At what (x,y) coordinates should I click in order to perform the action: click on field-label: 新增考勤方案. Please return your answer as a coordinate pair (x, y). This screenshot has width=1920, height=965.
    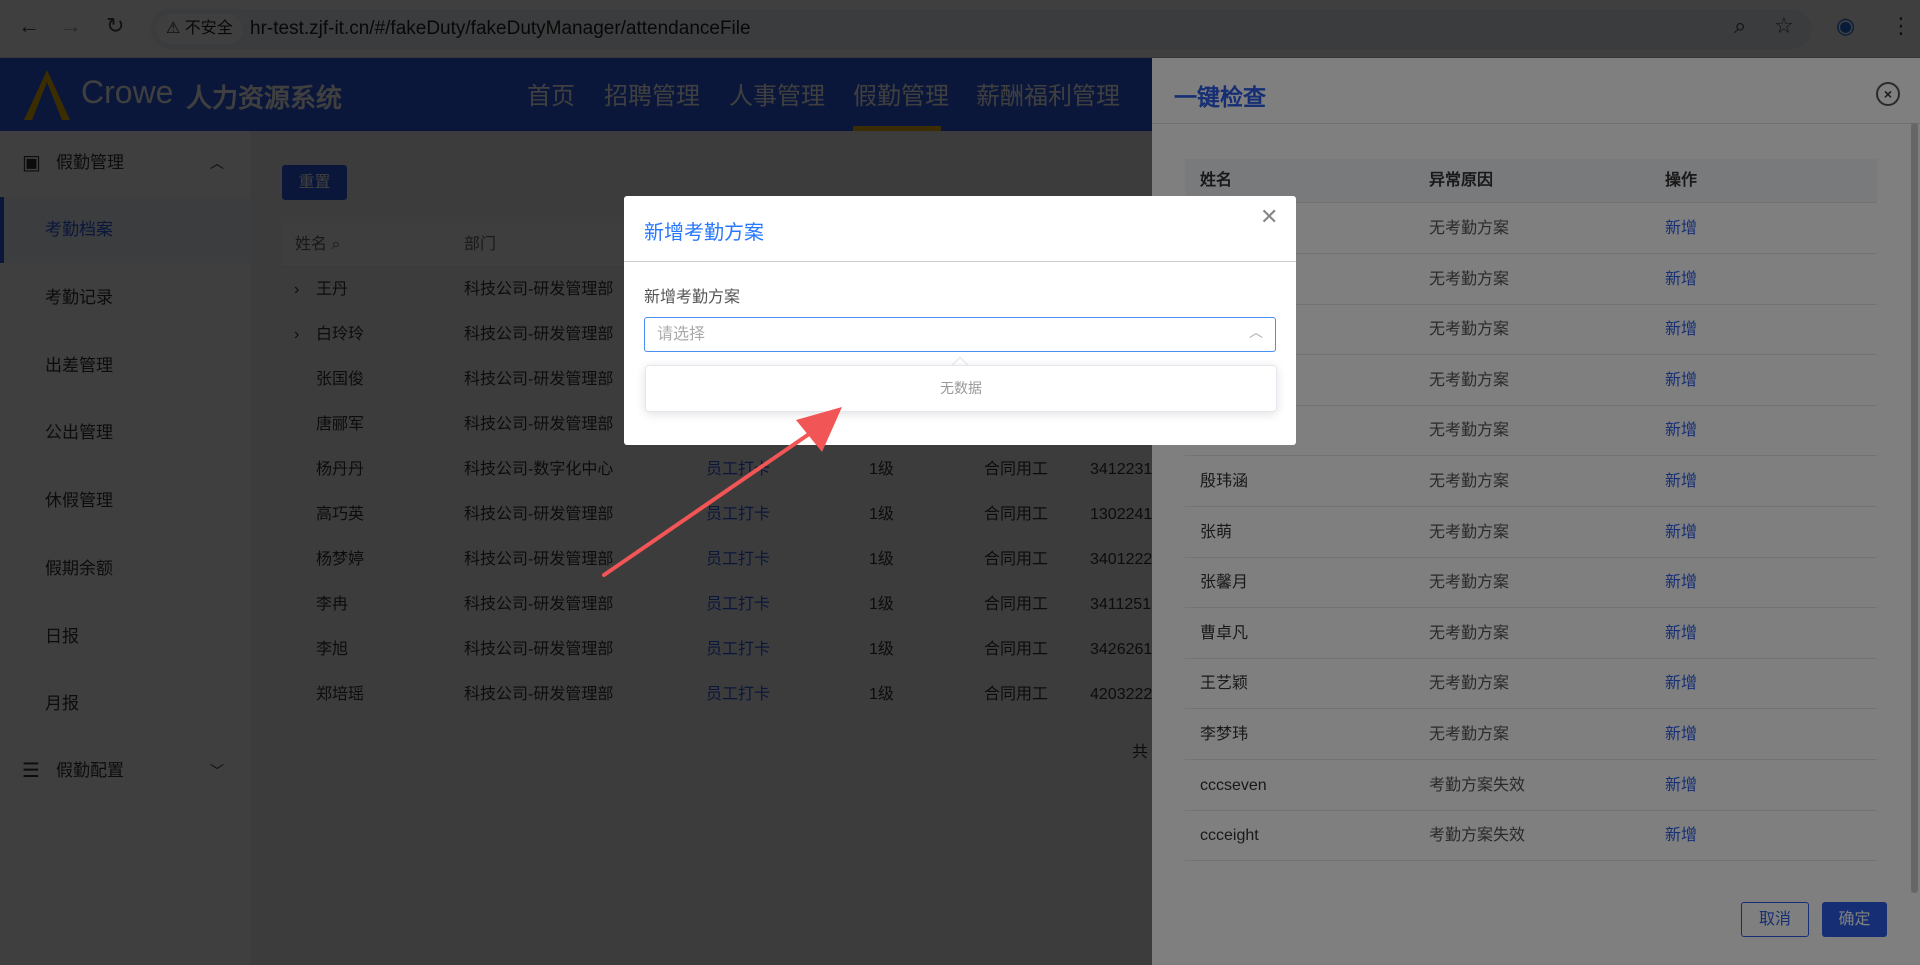
    Looking at the image, I should click on (692, 297).